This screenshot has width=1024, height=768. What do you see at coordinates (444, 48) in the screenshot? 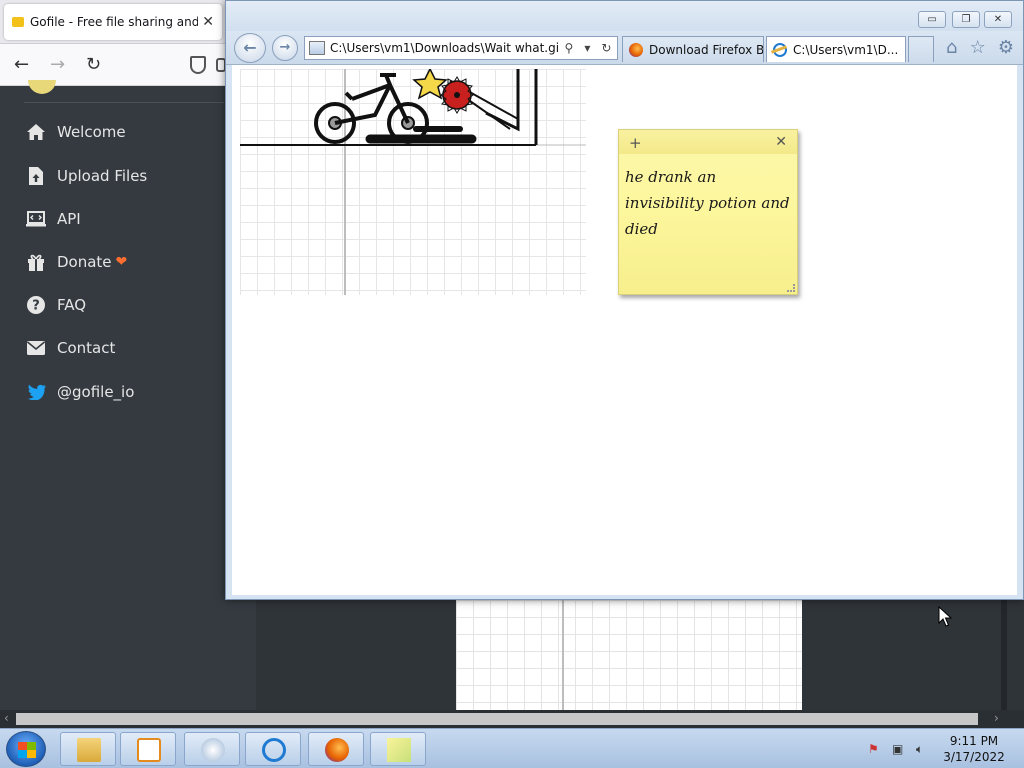
I see `address-url: C:\Users\vm1\Downloads\Wait what.gif` at bounding box center [444, 48].